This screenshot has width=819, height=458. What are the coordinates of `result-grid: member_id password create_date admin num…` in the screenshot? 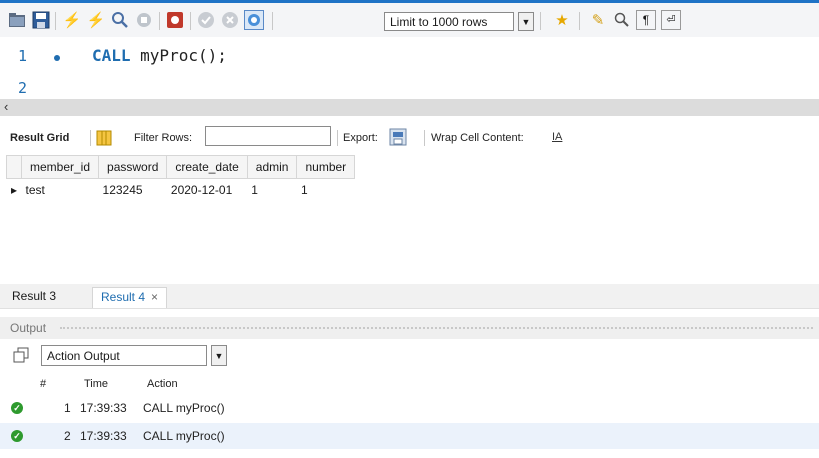 It's located at (181, 178).